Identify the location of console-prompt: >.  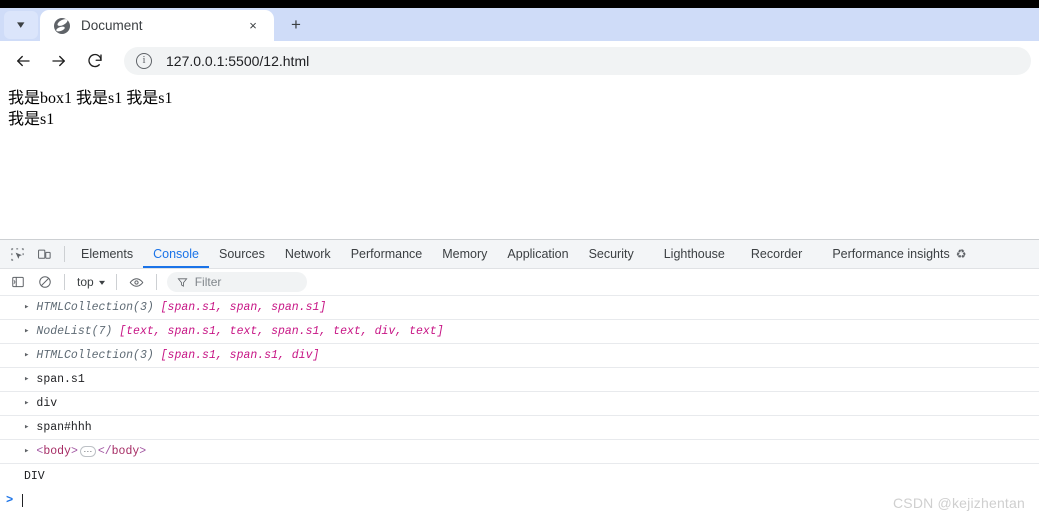
(519, 500).